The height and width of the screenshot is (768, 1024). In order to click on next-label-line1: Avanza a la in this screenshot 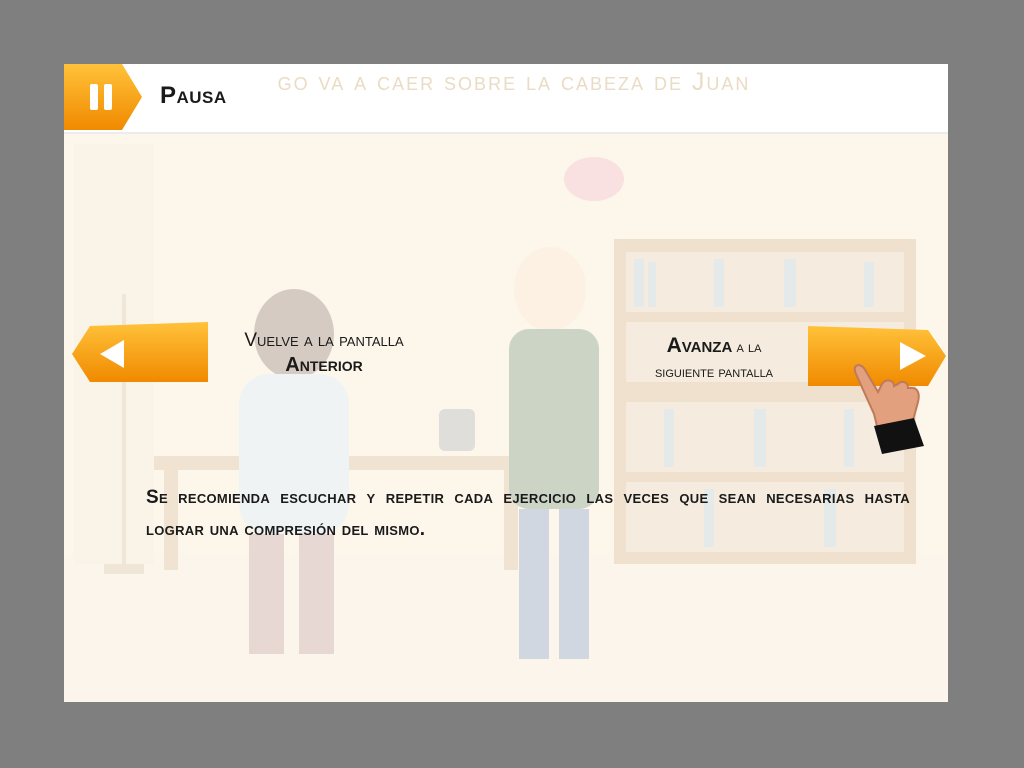, I will do `click(714, 346)`.